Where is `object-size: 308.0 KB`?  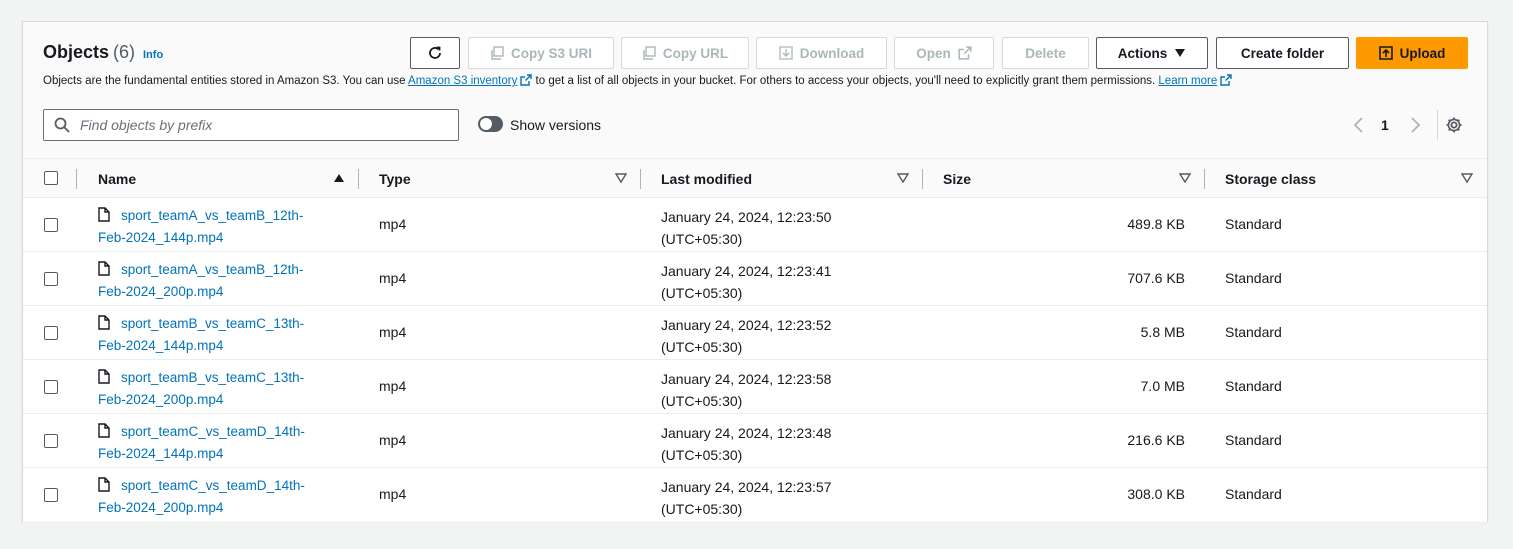 object-size: 308.0 KB is located at coordinates (1156, 494).